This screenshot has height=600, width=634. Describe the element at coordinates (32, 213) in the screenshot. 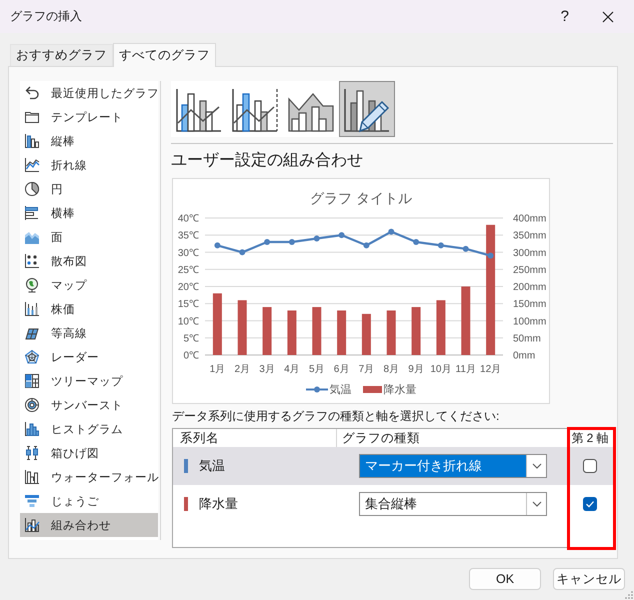

I see `bar-chart-icon` at that location.